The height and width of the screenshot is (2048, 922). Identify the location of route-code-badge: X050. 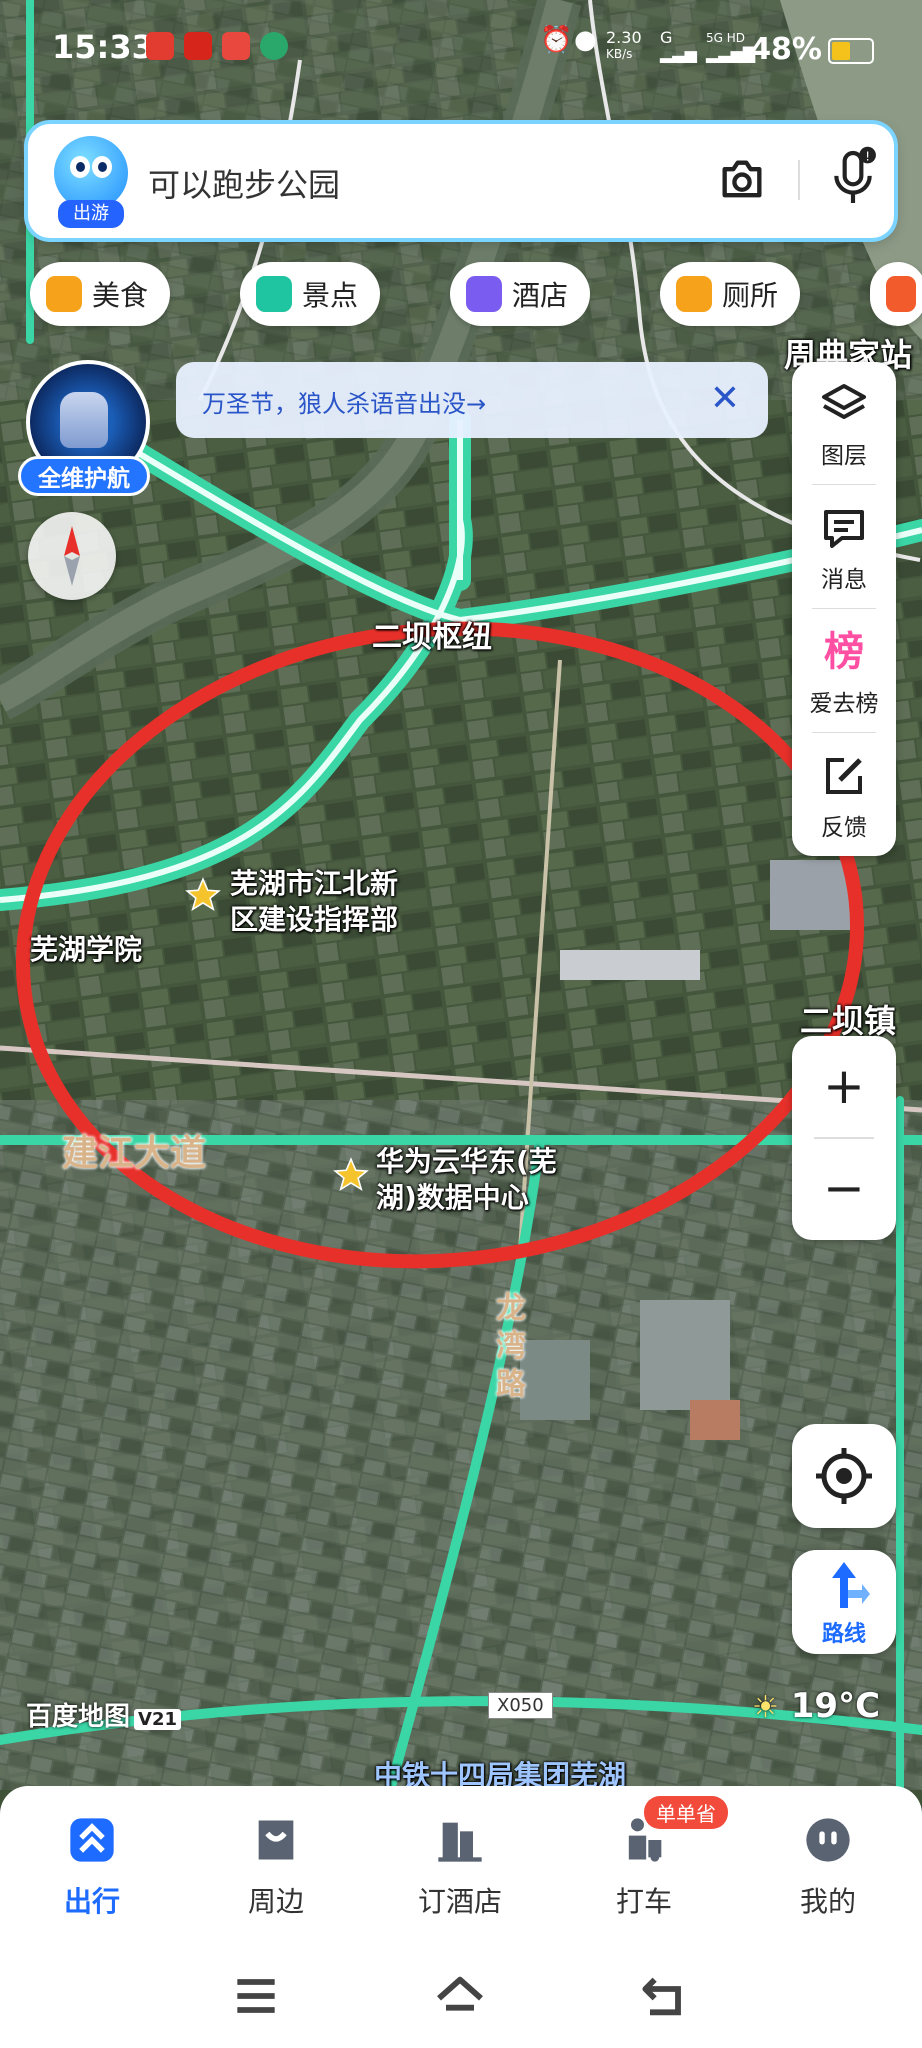
(520, 1705).